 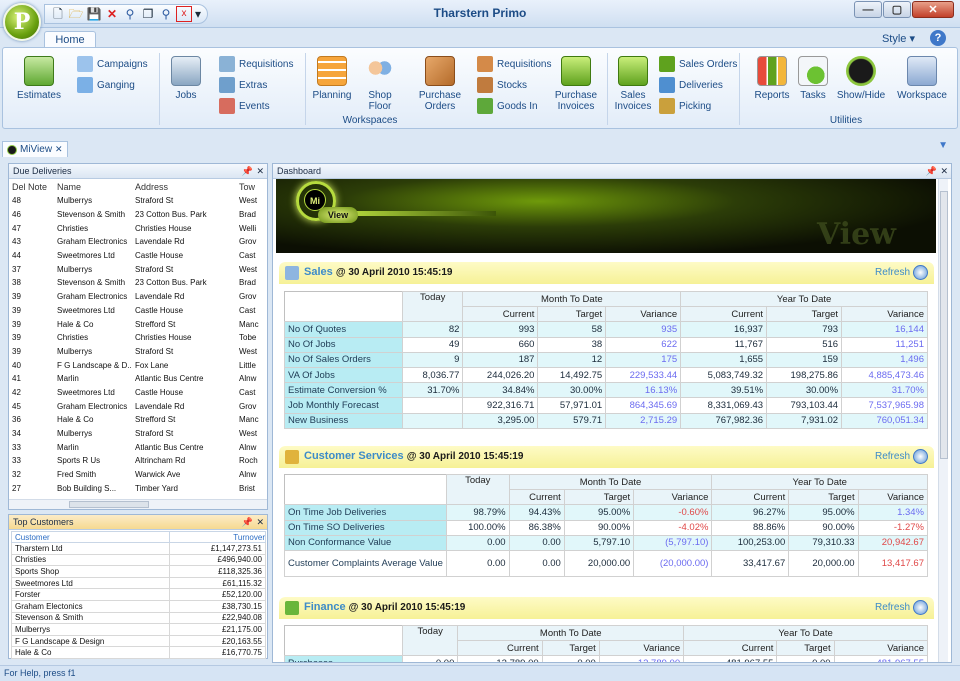 I want to click on table-row: F G Landscape & Design £20,163.55, so click(x=138, y=641).